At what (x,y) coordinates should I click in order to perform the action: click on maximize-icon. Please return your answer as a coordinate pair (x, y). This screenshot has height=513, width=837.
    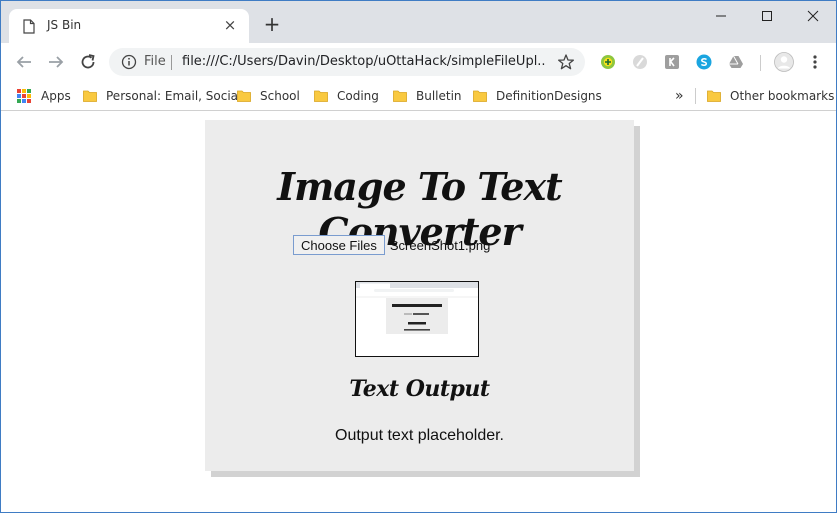
    Looking at the image, I should click on (767, 16).